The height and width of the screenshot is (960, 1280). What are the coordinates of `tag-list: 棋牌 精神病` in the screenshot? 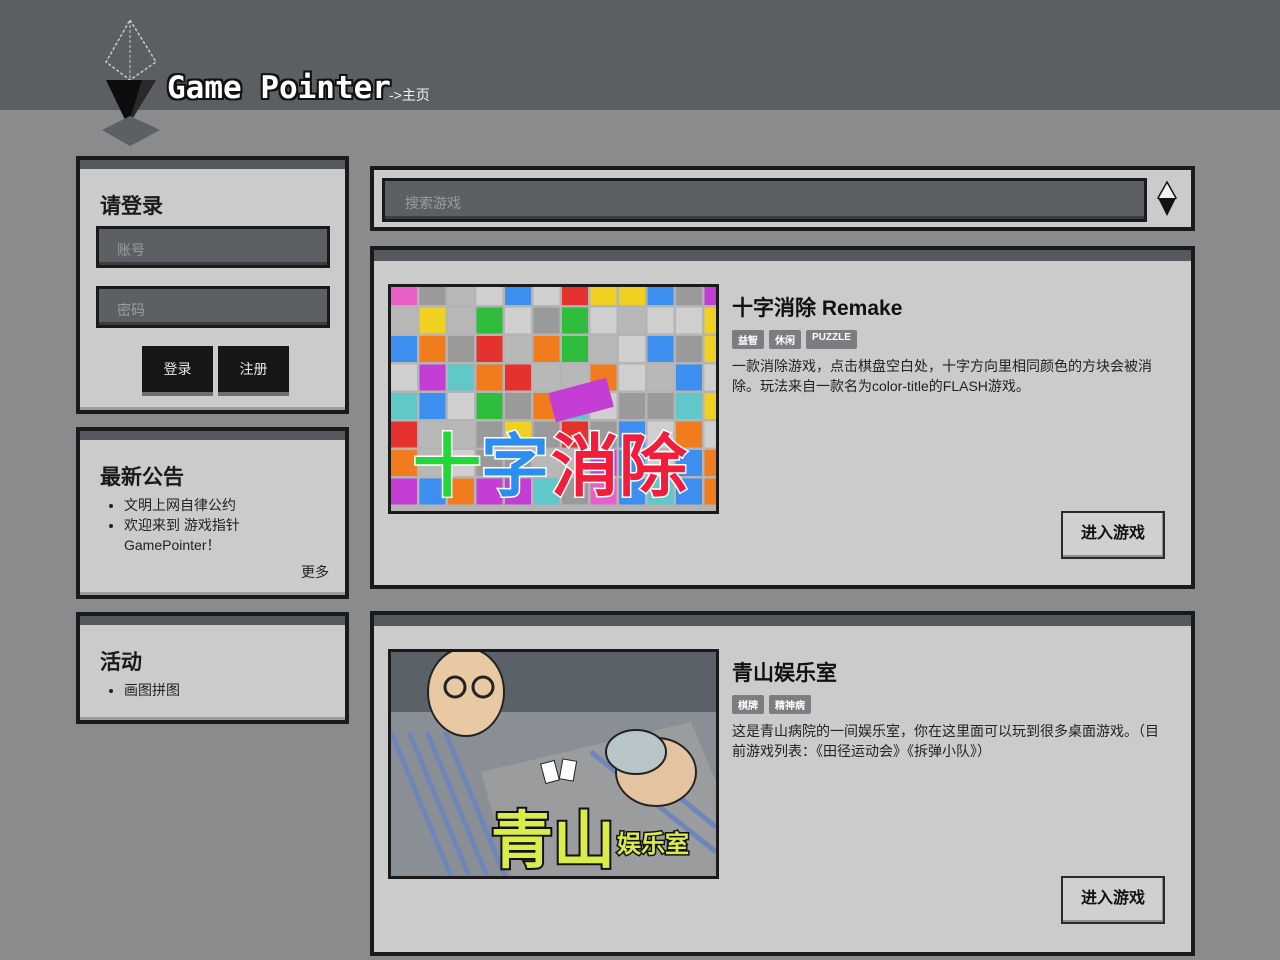 It's located at (771, 704).